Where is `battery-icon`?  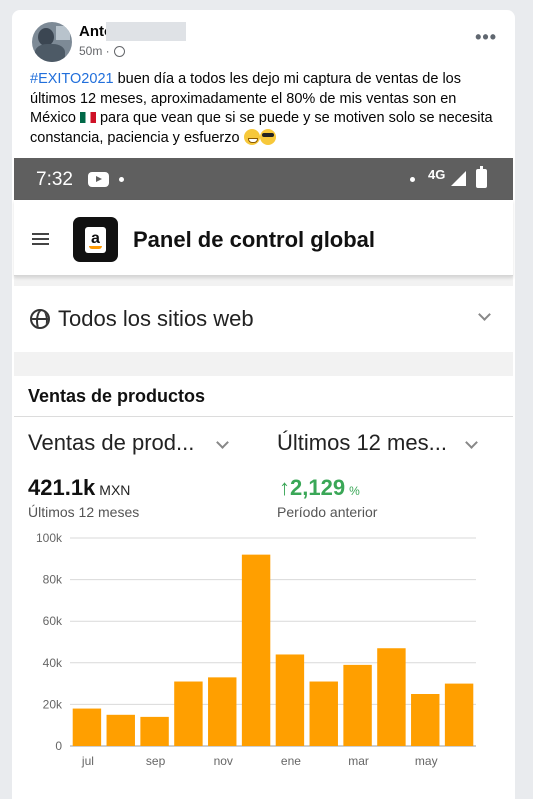
battery-icon is located at coordinates (481, 177).